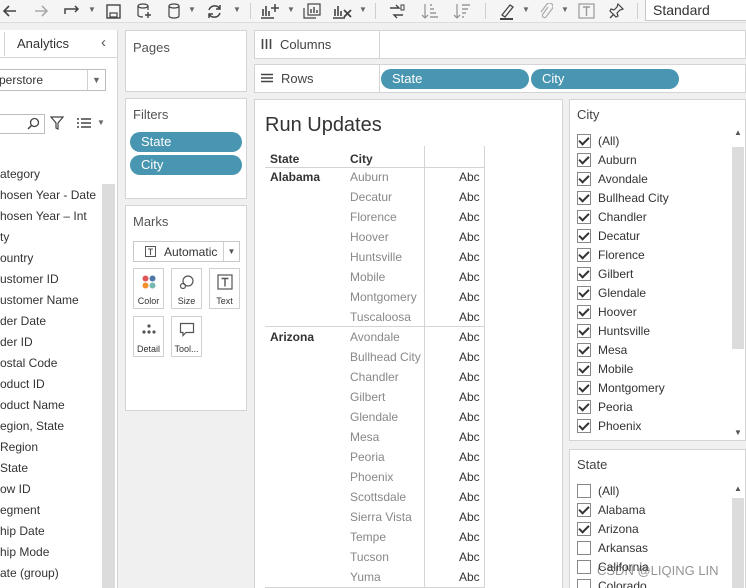 The width and height of the screenshot is (746, 588). Describe the element at coordinates (612, 178) in the screenshot. I see `filter-option: Avondale` at that location.